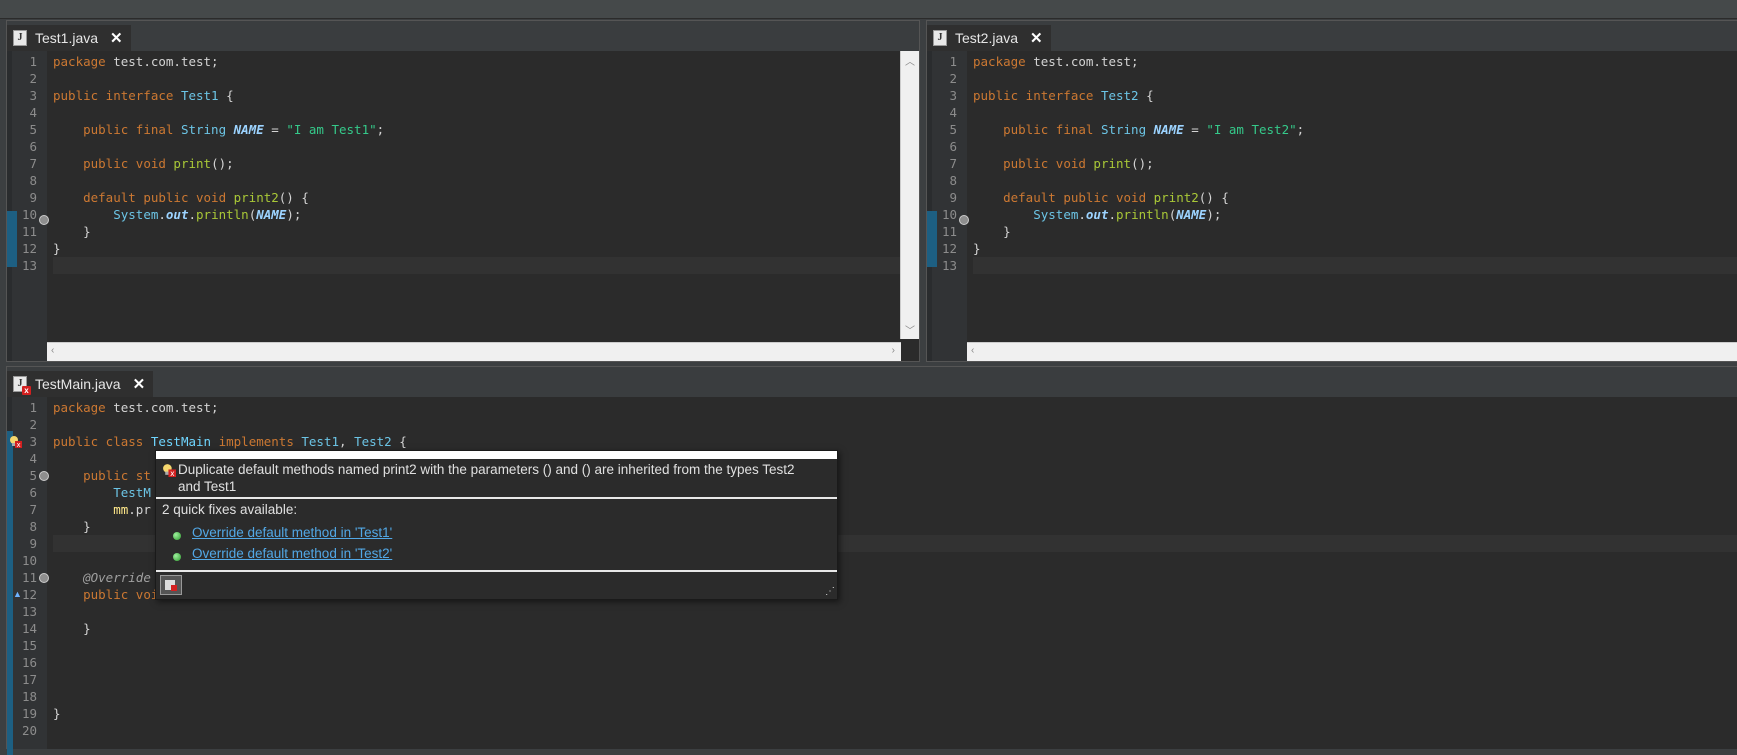 This screenshot has height=755, width=1737. What do you see at coordinates (80, 384) in the screenshot?
I see `tab-testmain: Jx TestMain.java ✕` at bounding box center [80, 384].